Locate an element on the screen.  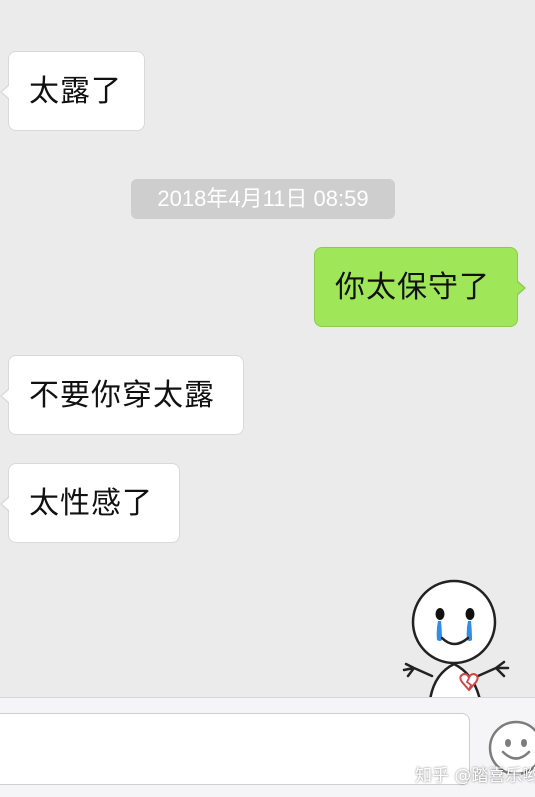
message-text-input is located at coordinates (235, 749).